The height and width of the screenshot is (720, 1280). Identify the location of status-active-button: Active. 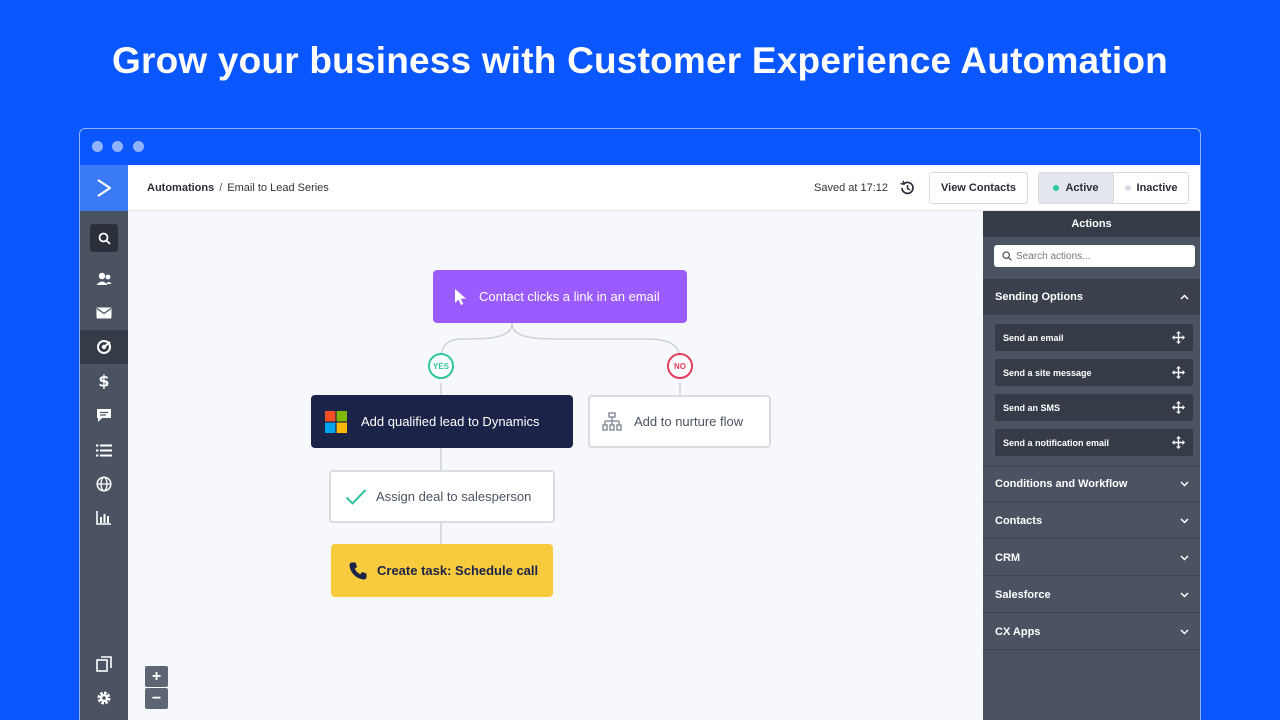
(1076, 188).